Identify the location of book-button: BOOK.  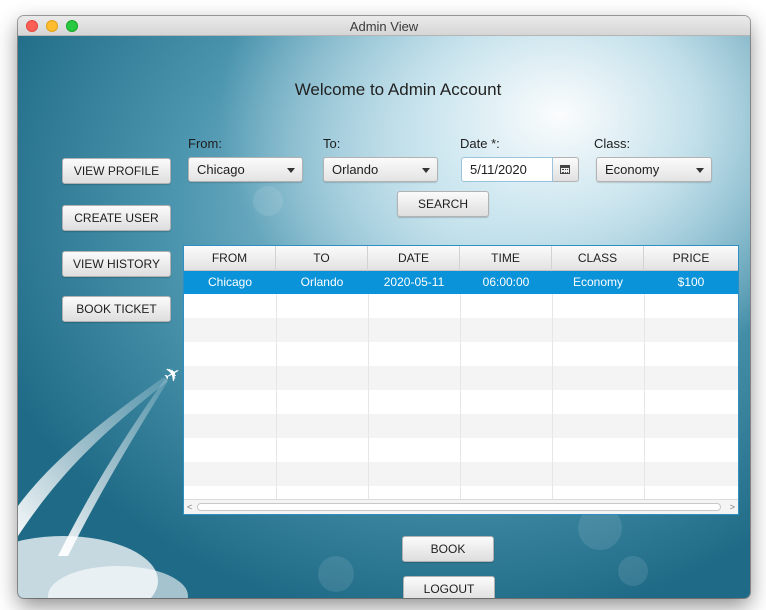
(448, 549).